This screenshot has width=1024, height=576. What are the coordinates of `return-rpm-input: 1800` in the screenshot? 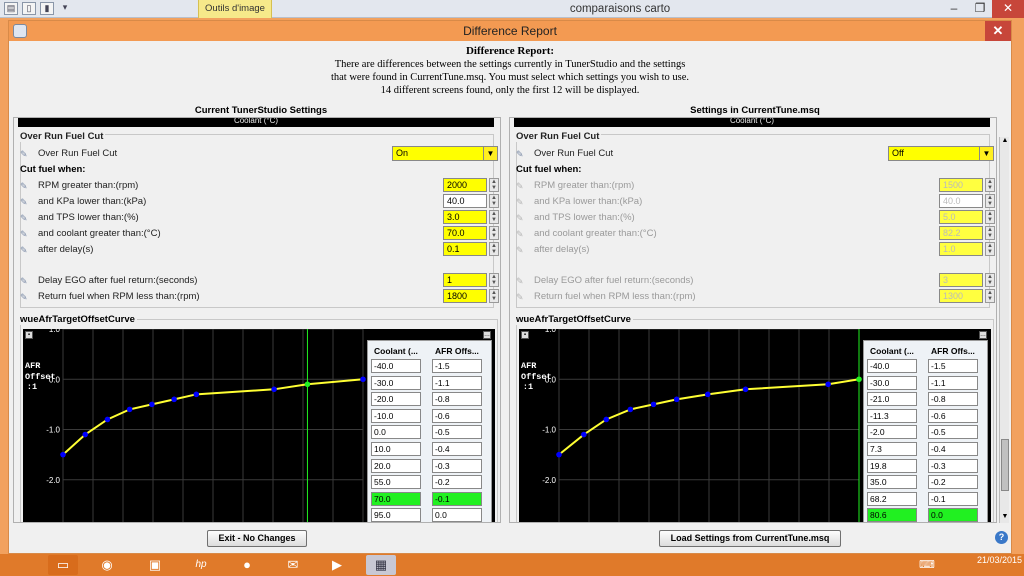 It's located at (465, 296).